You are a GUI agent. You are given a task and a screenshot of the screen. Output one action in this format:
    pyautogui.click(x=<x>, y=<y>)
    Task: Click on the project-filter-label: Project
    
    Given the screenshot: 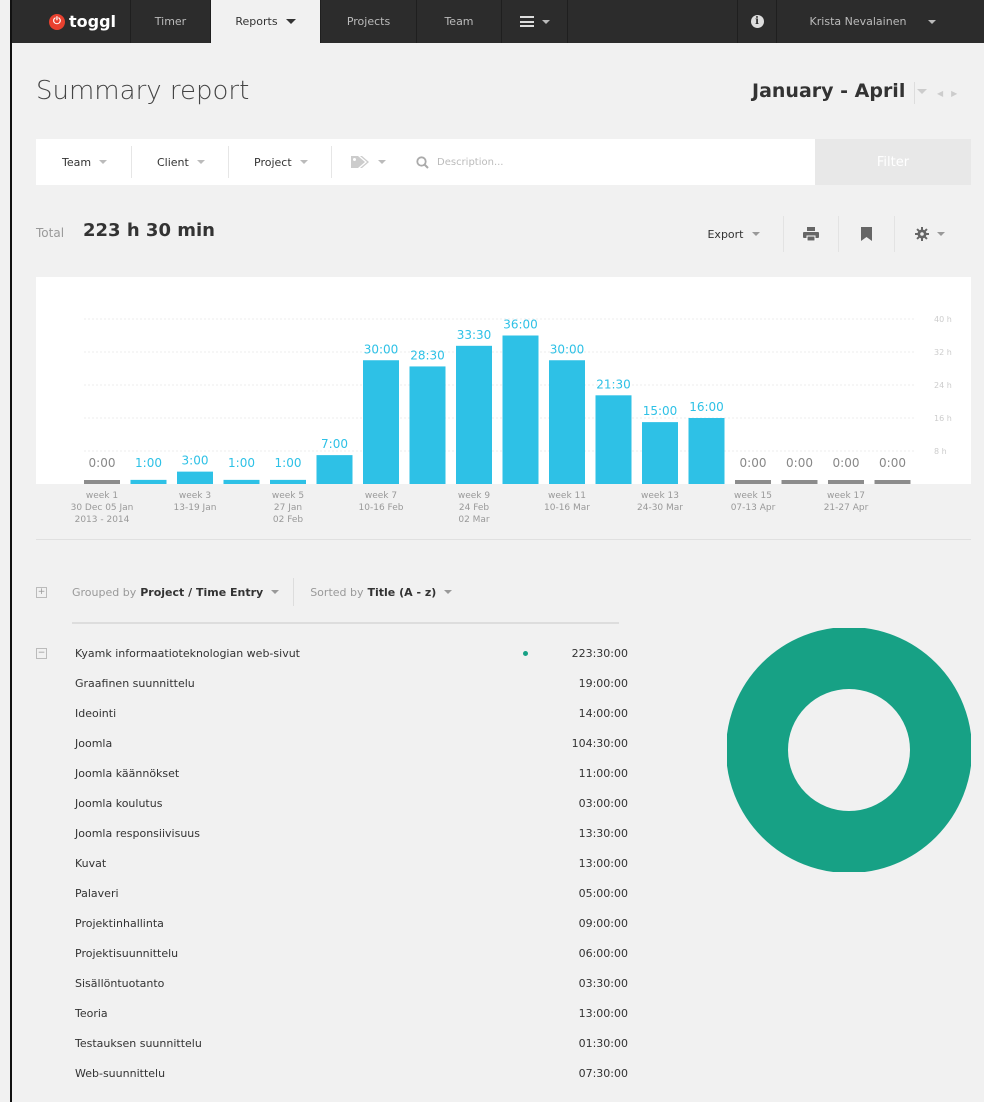 What is the action you would take?
    pyautogui.click(x=273, y=162)
    